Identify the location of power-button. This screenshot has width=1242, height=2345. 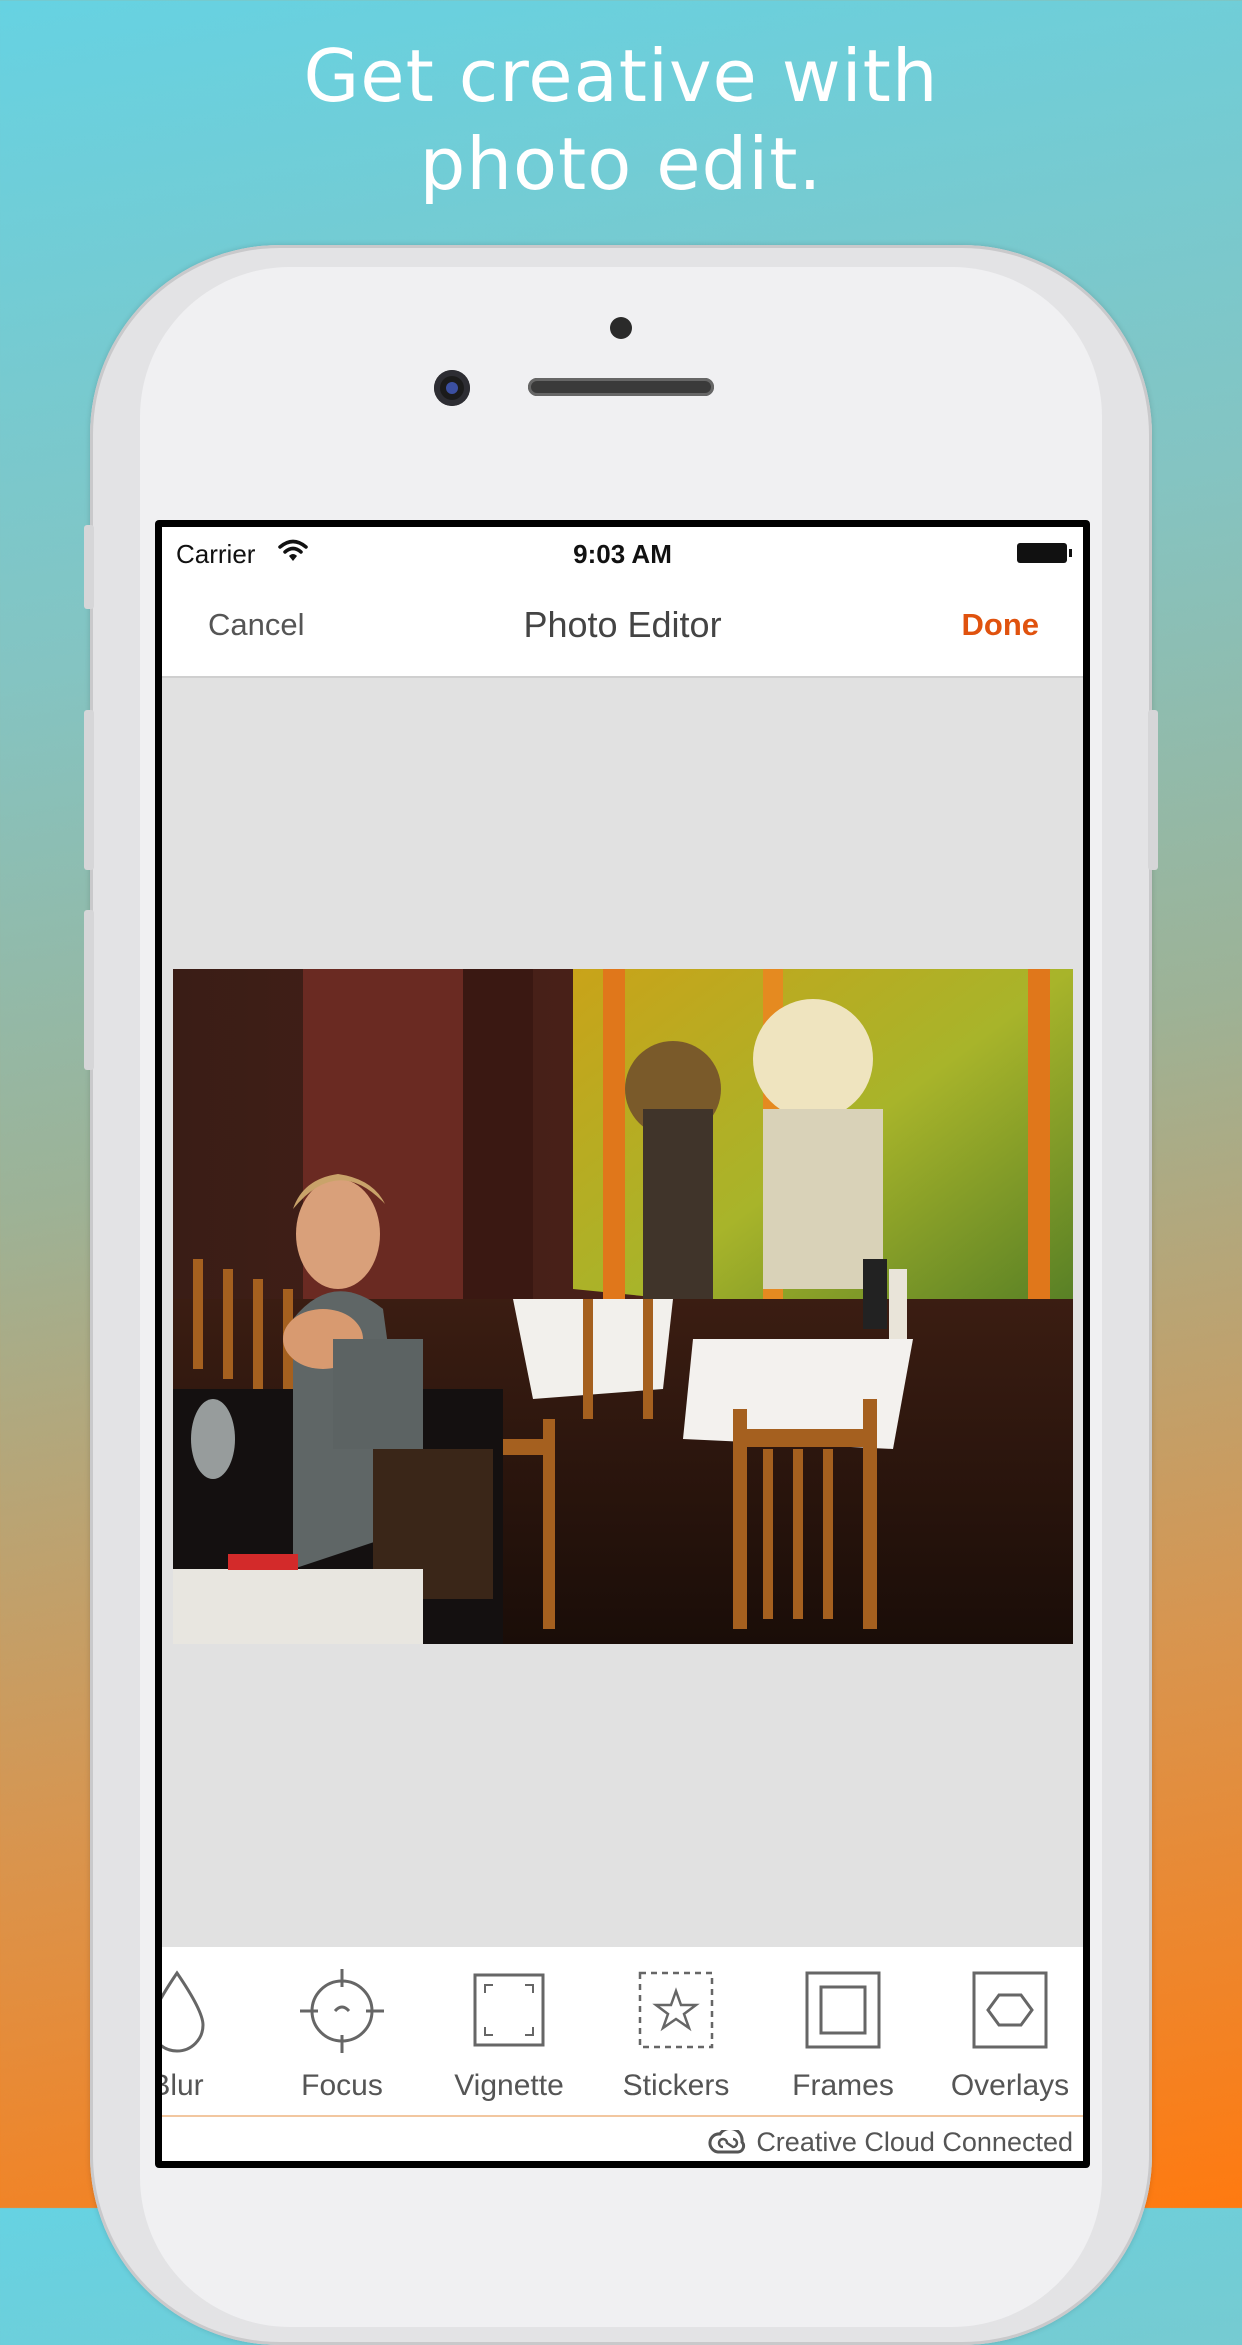
(1153, 790).